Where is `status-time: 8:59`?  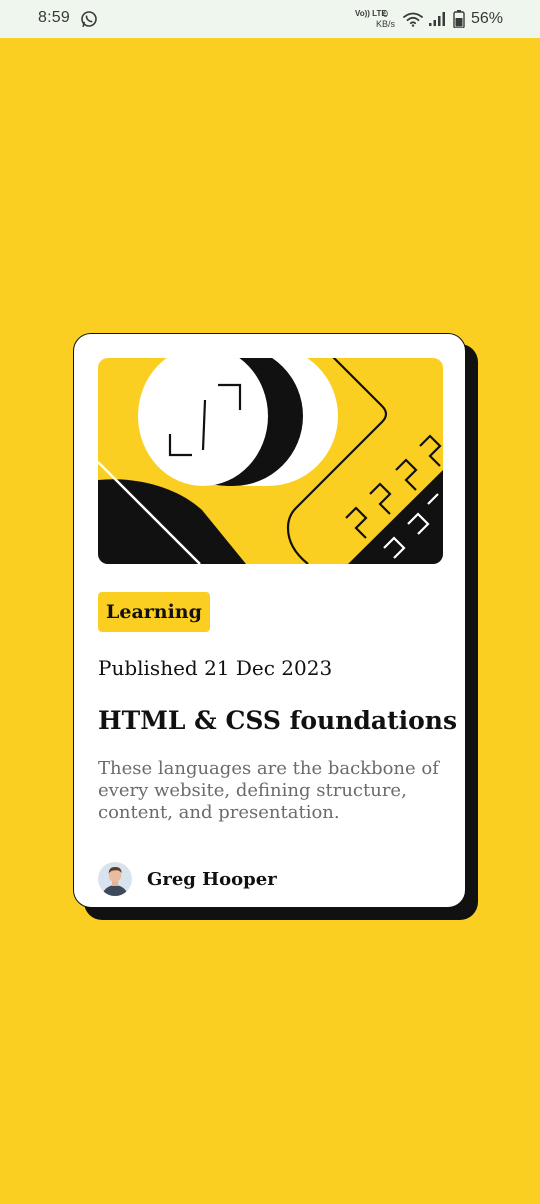 status-time: 8:59 is located at coordinates (54, 17).